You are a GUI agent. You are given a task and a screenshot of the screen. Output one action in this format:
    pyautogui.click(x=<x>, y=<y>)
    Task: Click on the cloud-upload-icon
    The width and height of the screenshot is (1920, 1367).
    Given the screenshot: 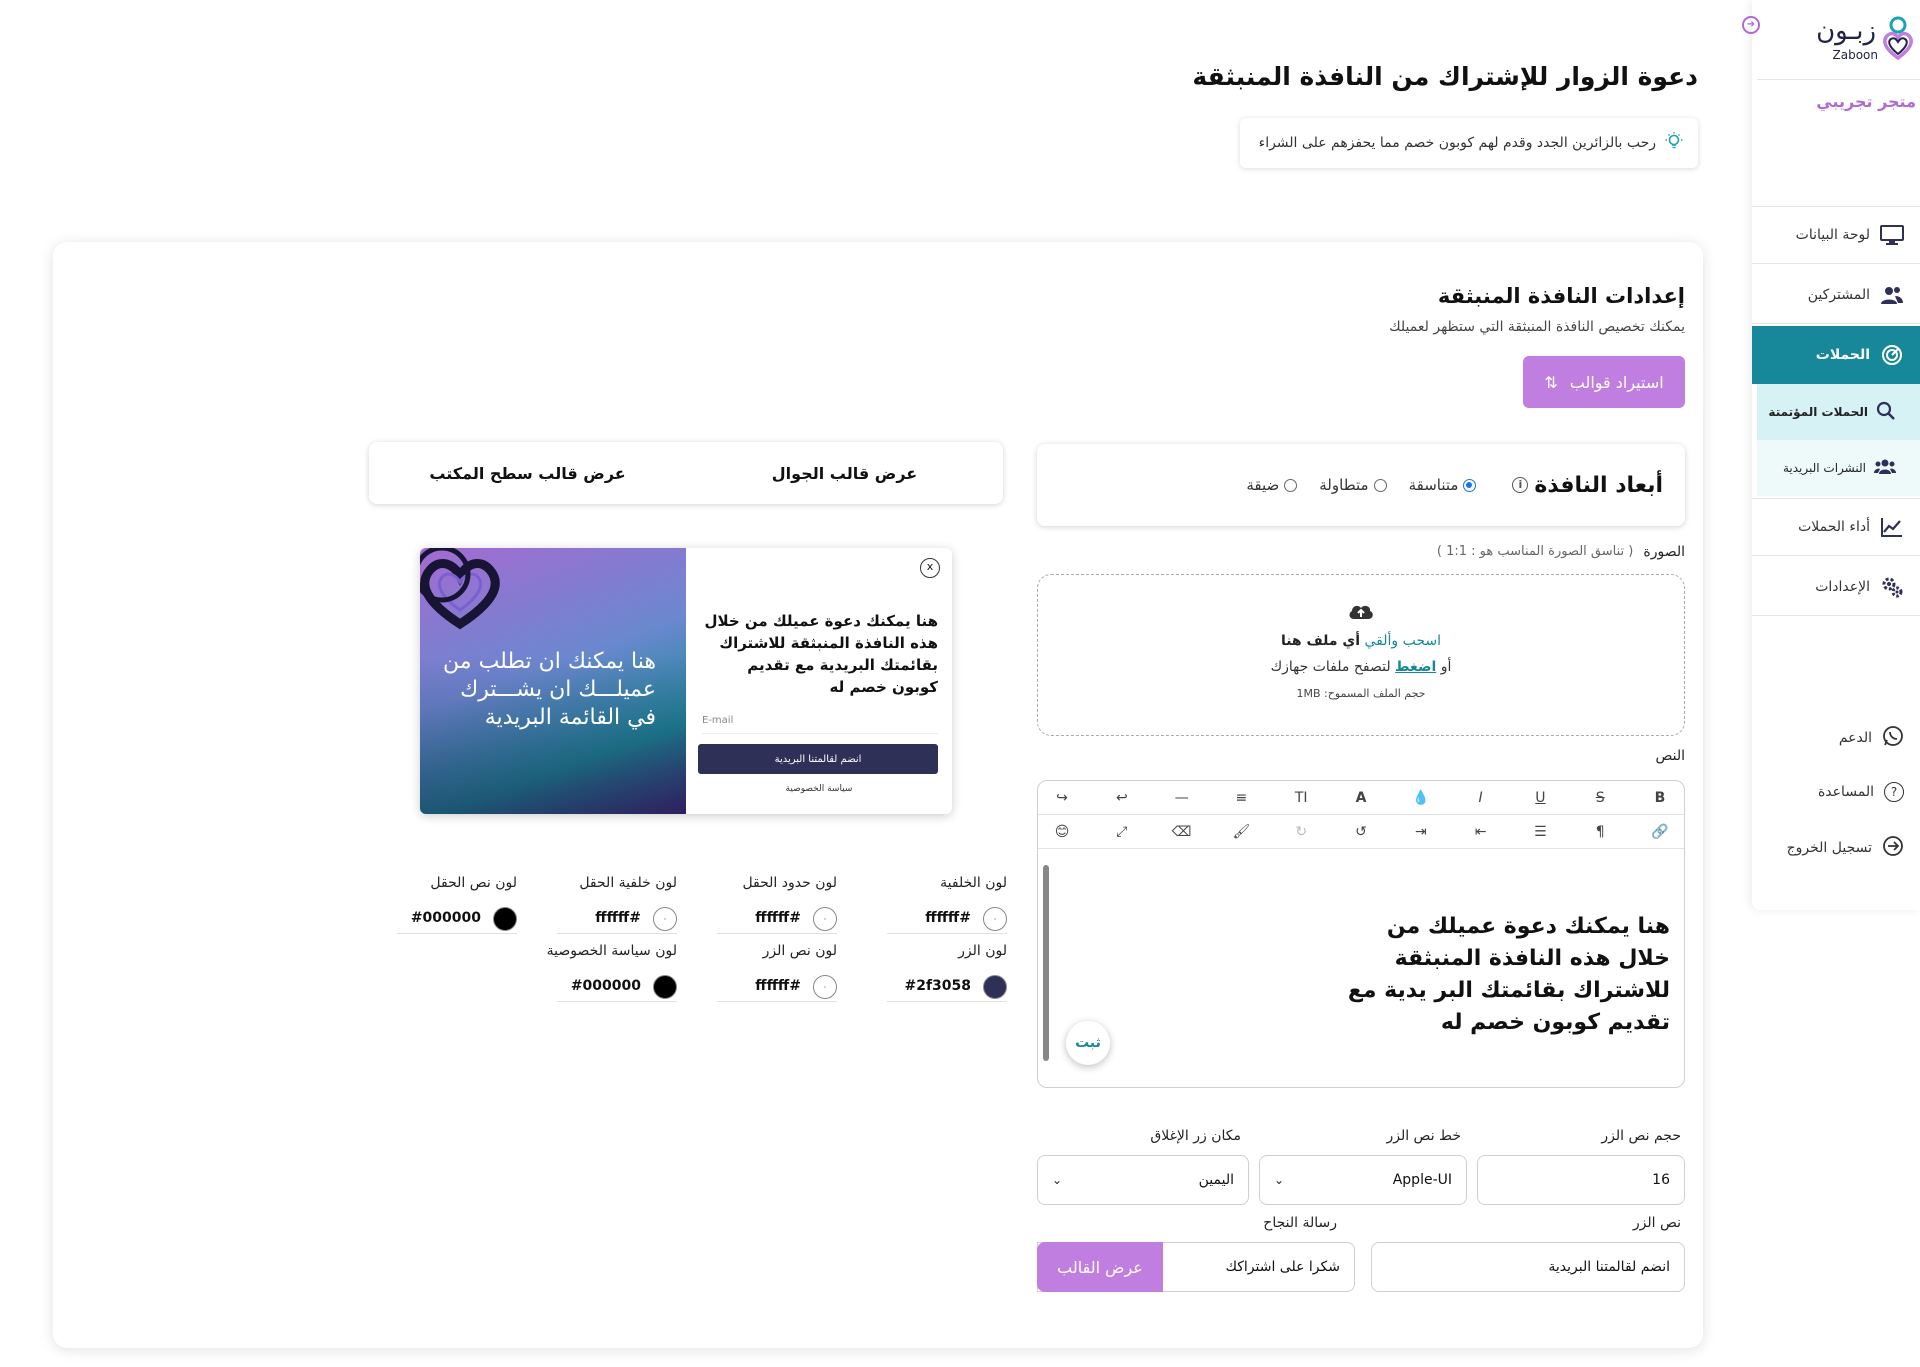 What is the action you would take?
    pyautogui.click(x=1361, y=613)
    